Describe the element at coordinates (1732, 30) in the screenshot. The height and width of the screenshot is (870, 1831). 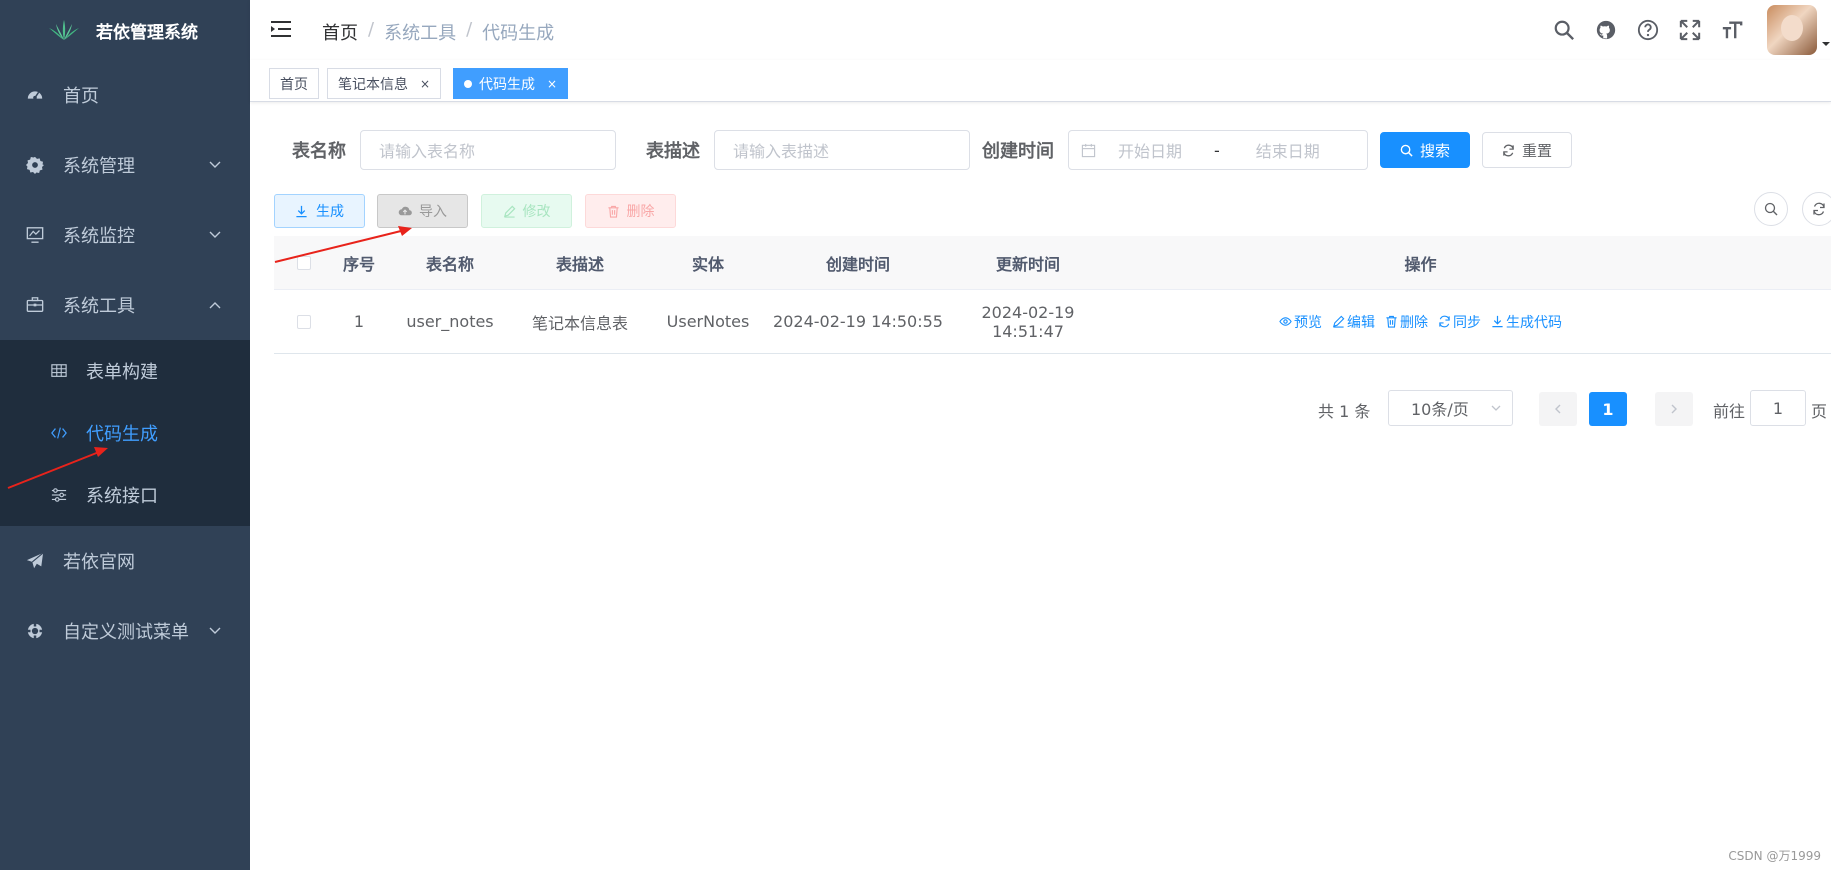
I see `font-size-icon` at that location.